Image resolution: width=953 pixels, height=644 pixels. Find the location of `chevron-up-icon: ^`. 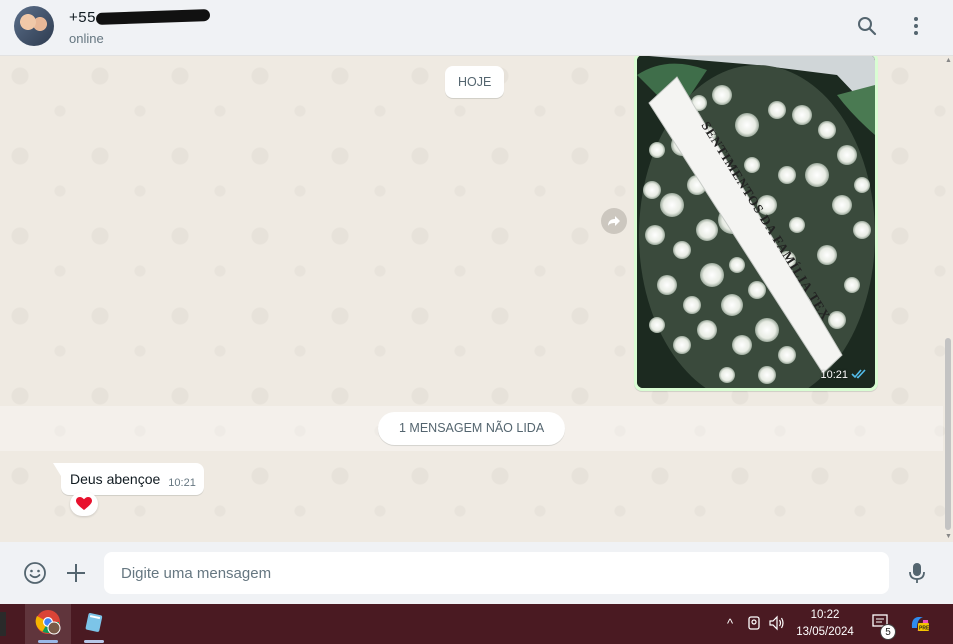

chevron-up-icon: ^ is located at coordinates (730, 624).